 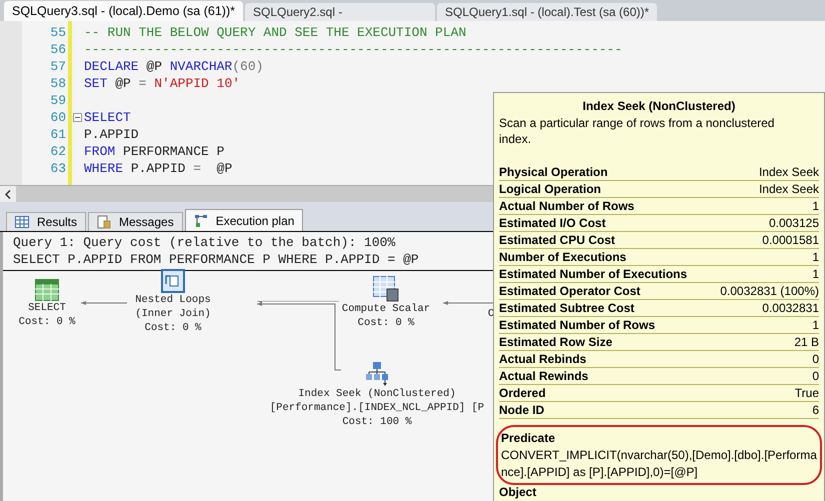 What do you see at coordinates (769, 291) in the screenshot?
I see `property-value: 0.0032831 (100%)` at bounding box center [769, 291].